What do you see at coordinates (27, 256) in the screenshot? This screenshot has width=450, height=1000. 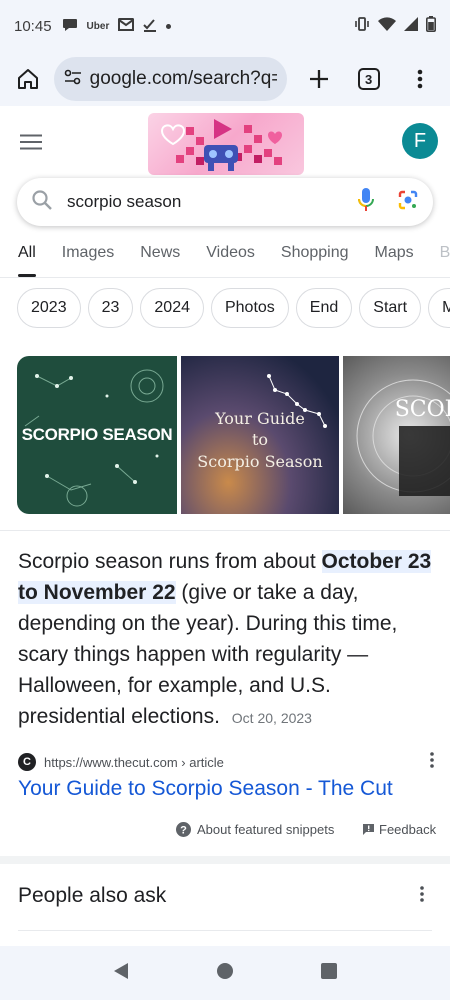 I see `tab-all: All` at bounding box center [27, 256].